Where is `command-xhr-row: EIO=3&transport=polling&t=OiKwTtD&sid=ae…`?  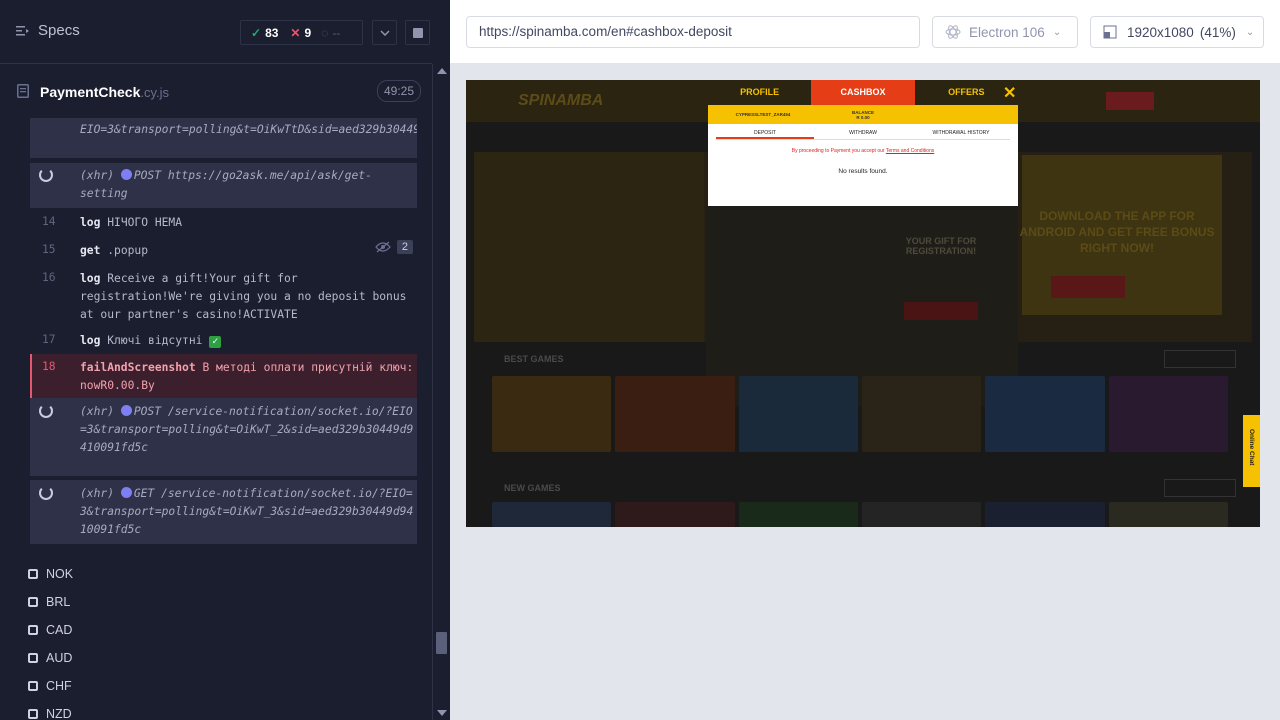 command-xhr-row: EIO=3&transport=polling&t=OiKwTtD&sid=ae… is located at coordinates (223, 138).